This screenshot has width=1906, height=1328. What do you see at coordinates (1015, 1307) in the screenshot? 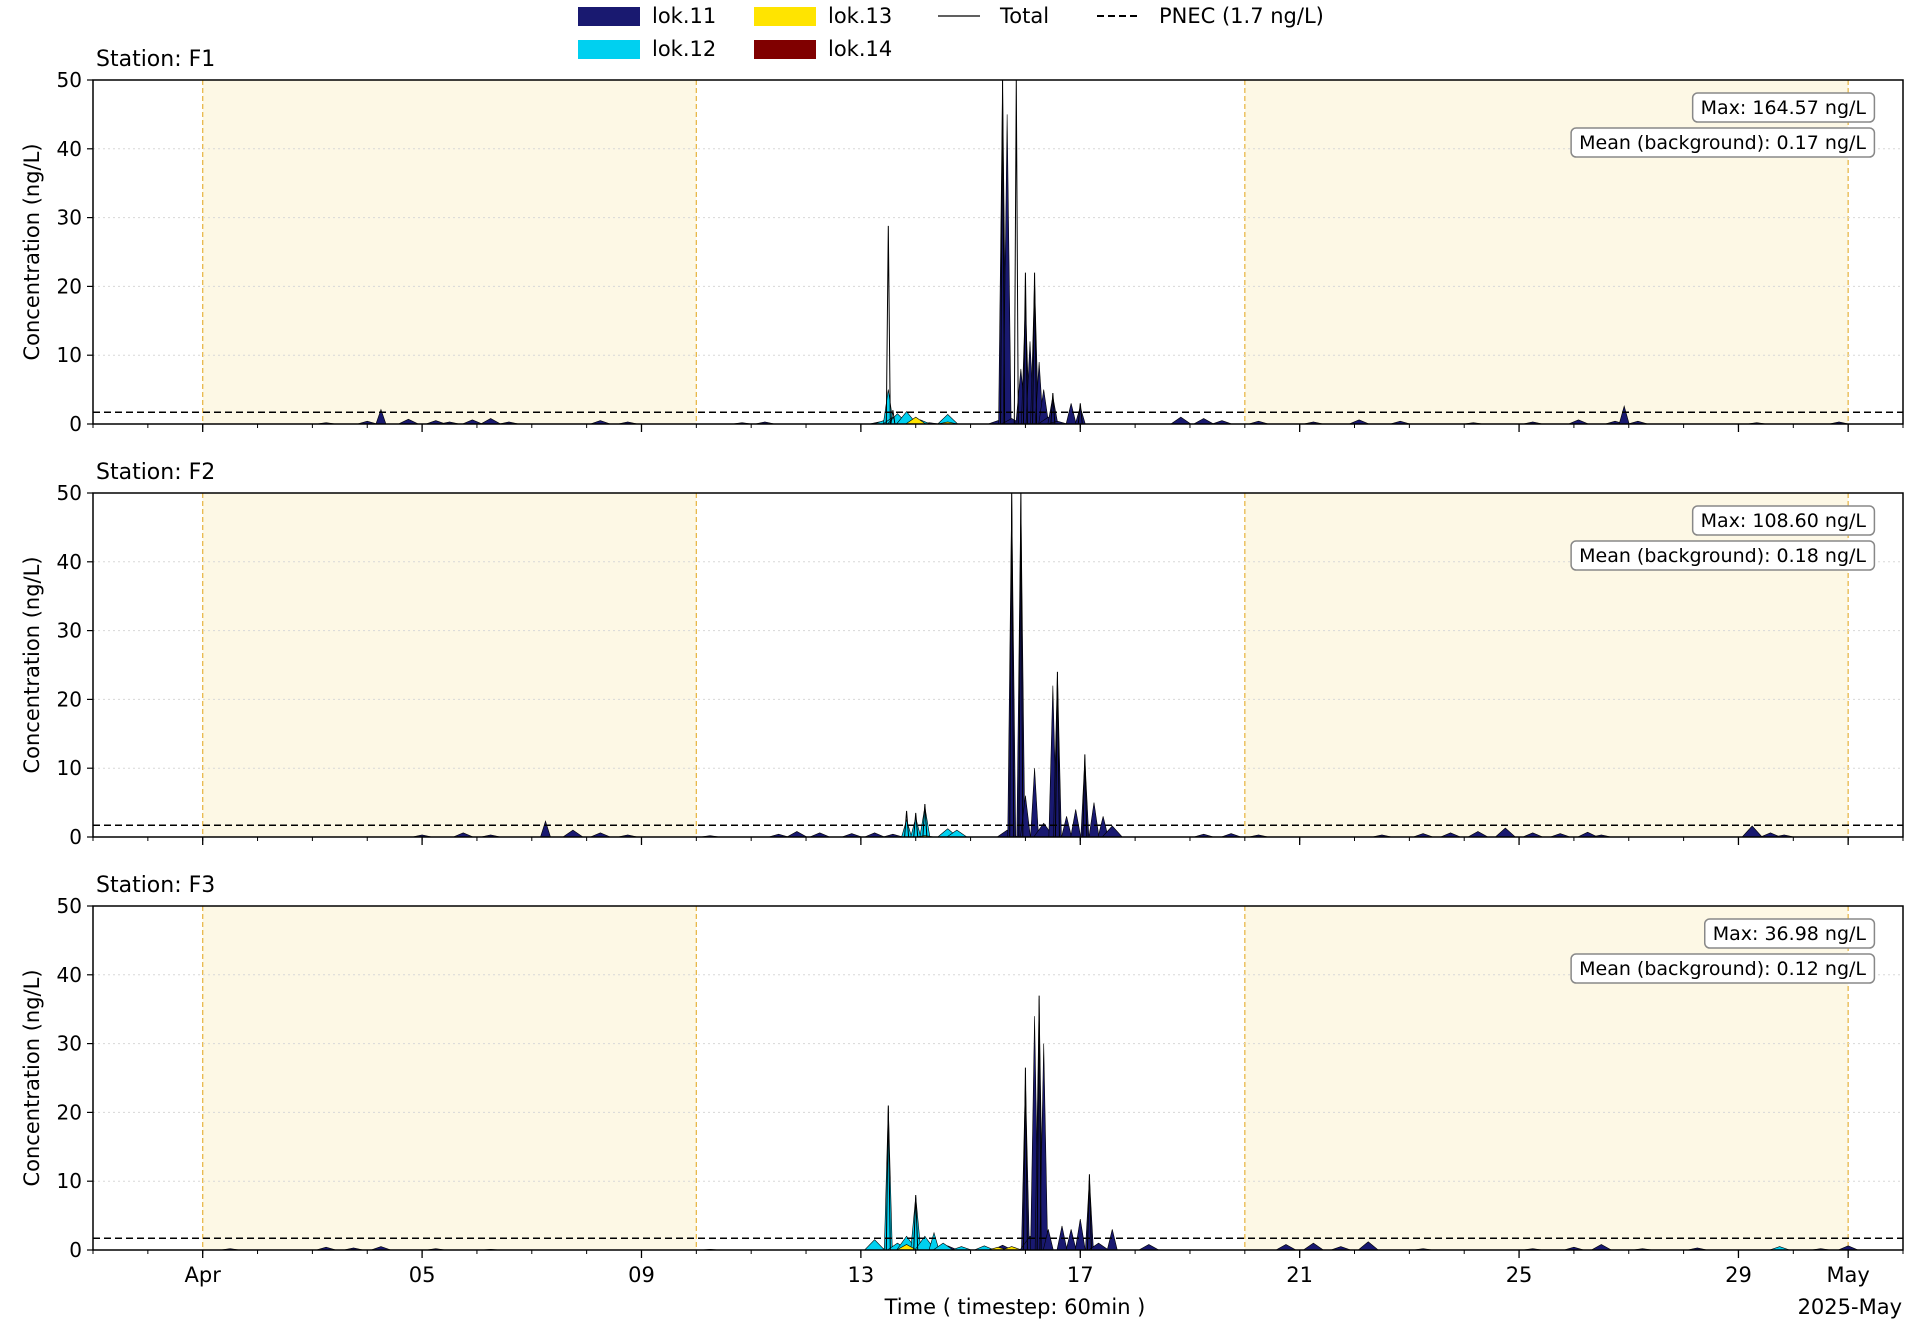
I see `x-axis-label: Time ( timestep: 60min )` at bounding box center [1015, 1307].